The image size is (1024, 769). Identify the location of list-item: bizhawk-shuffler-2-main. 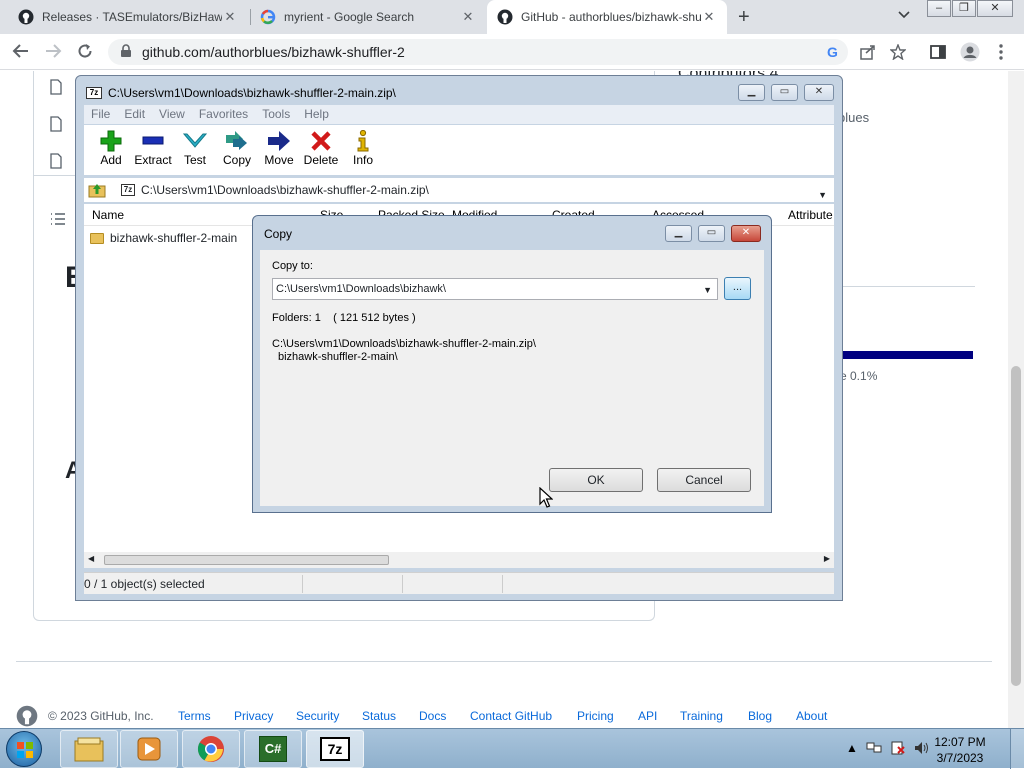
(163, 238).